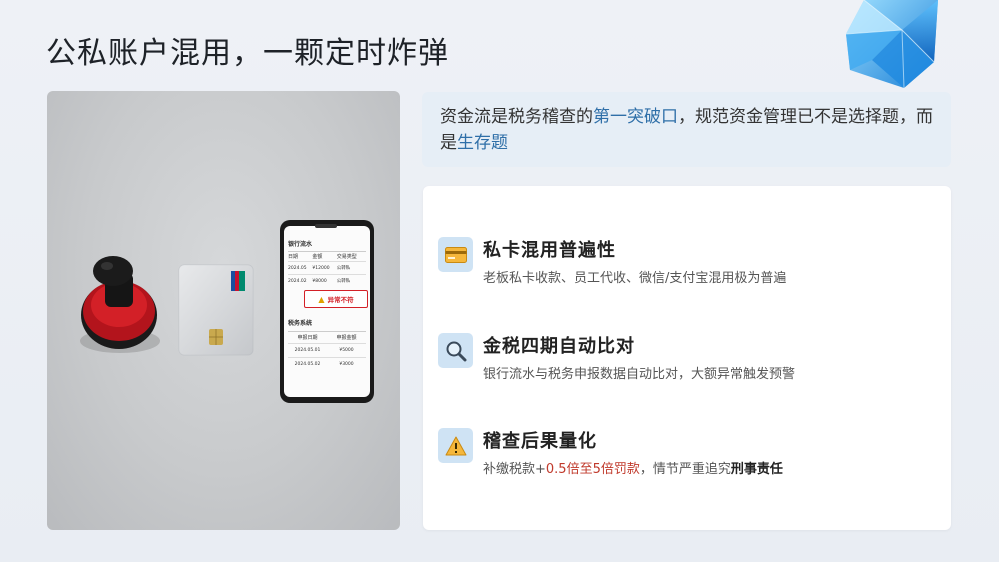  Describe the element at coordinates (317, 257) in the screenshot. I see `phone-header: 金额` at that location.